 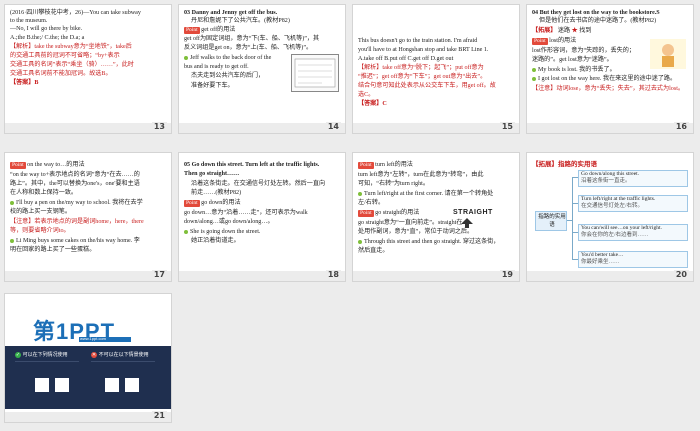 What do you see at coordinates (507, 274) in the screenshot?
I see `slide-number: 19` at bounding box center [507, 274].